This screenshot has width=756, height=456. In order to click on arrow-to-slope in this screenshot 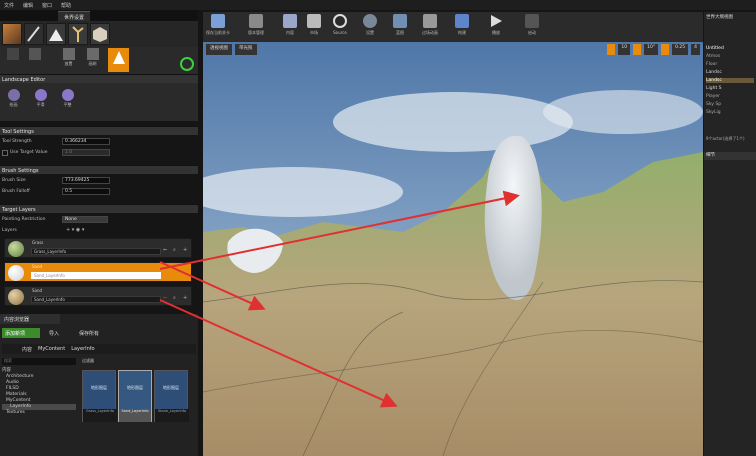, I will do `click(278, 353)`.